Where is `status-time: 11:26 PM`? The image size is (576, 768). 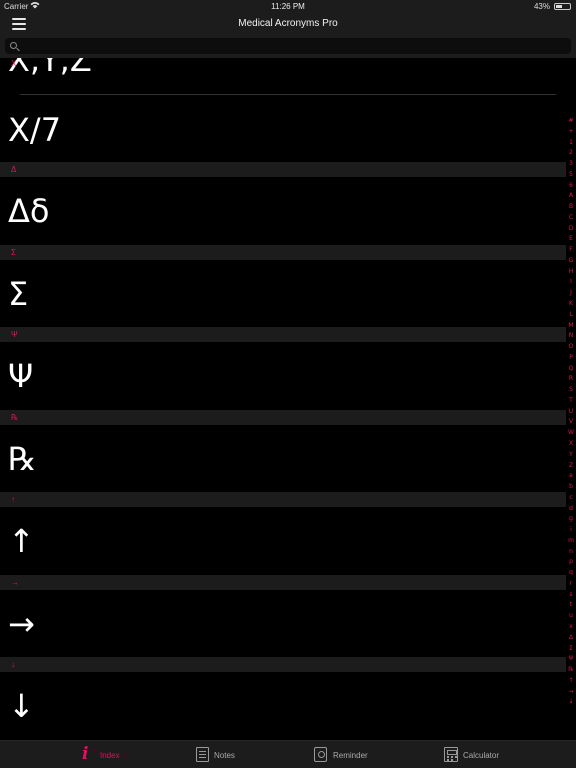 status-time: 11:26 PM is located at coordinates (288, 6).